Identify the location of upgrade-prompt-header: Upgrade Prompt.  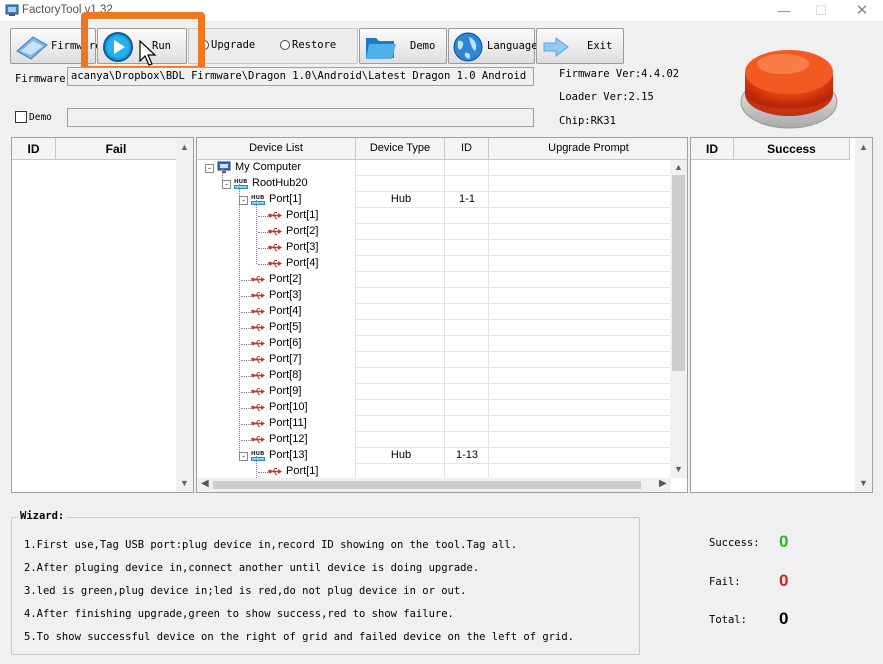
(588, 149).